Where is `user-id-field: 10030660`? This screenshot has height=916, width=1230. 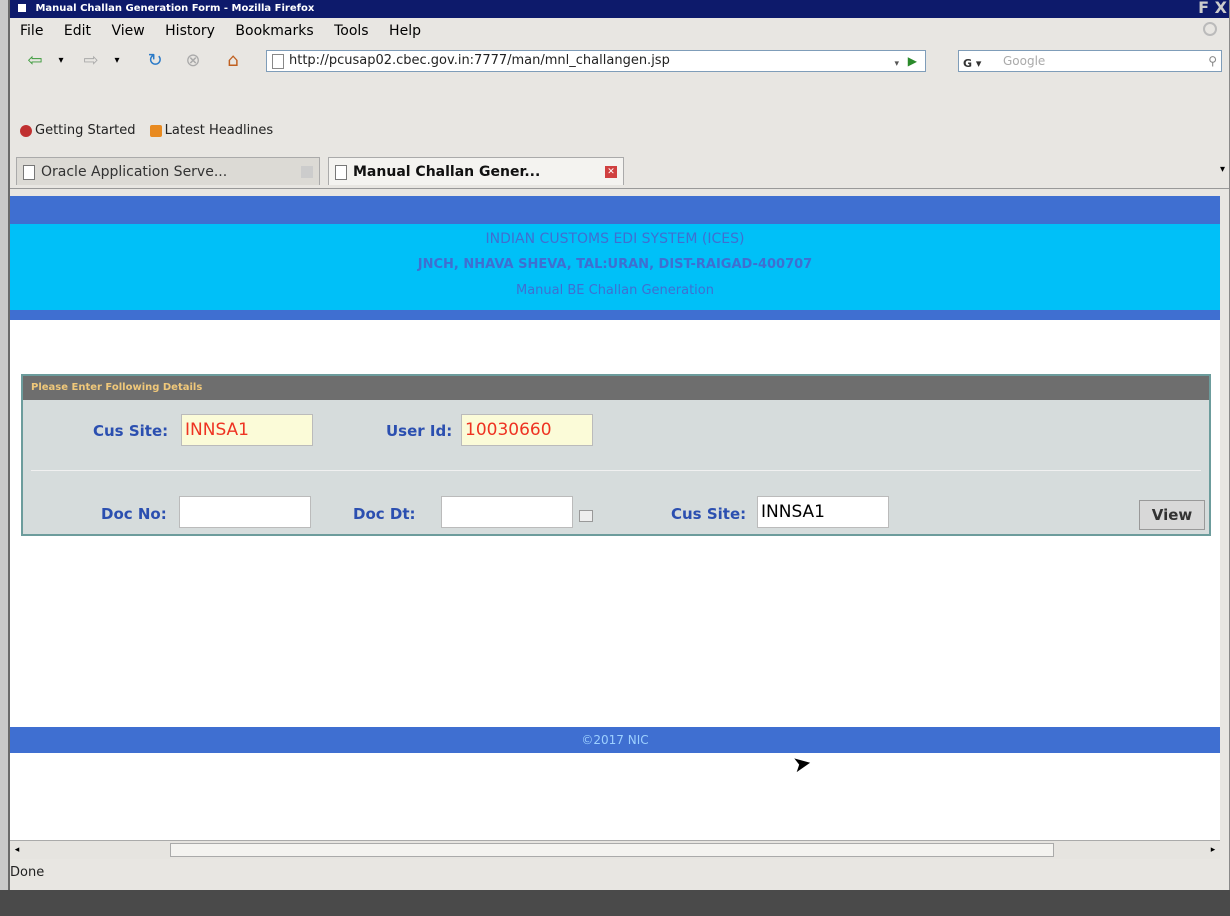
user-id-field: 10030660 is located at coordinates (527, 430).